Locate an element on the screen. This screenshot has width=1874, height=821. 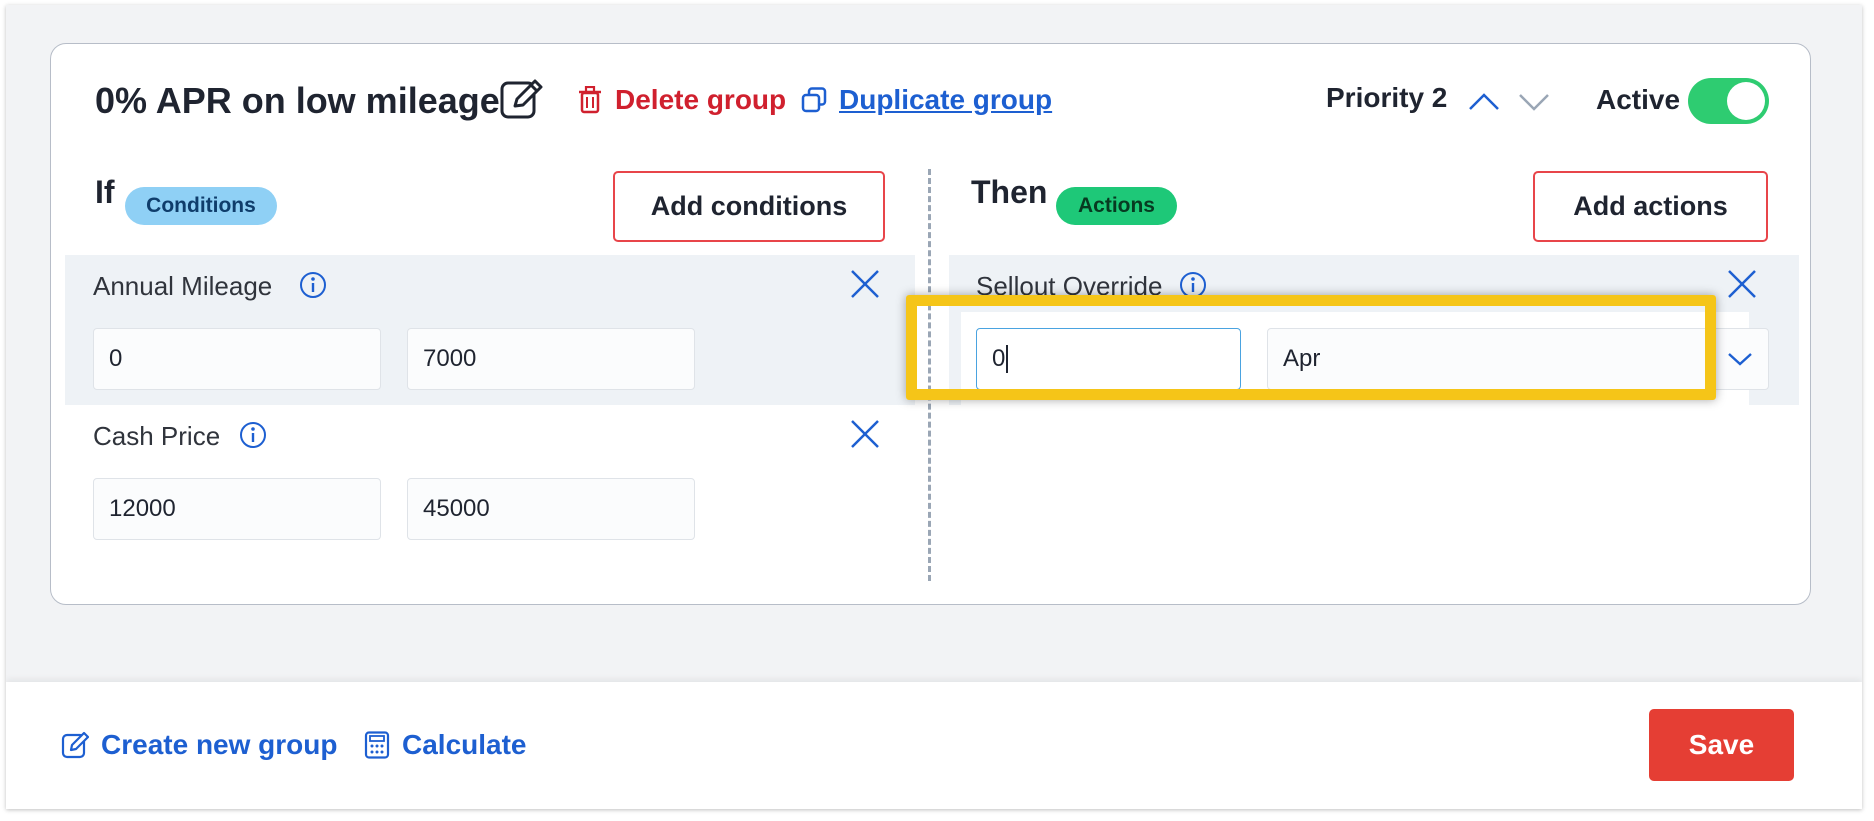
chevron-up-icon is located at coordinates (1484, 102).